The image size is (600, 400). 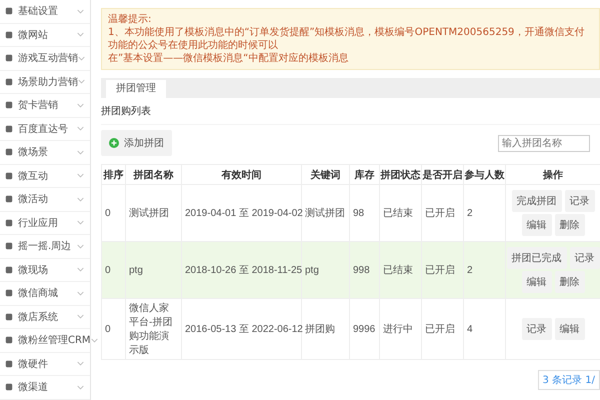 What do you see at coordinates (126, 111) in the screenshot?
I see `section-title: 拼团购列表` at bounding box center [126, 111].